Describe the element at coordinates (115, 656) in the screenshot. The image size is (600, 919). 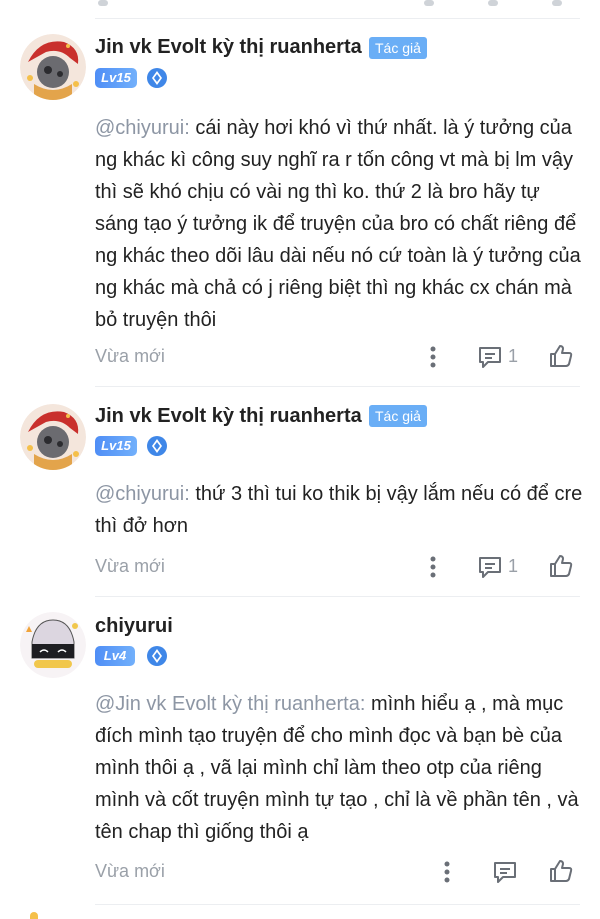
I see `level-badge: Lv4` at that location.